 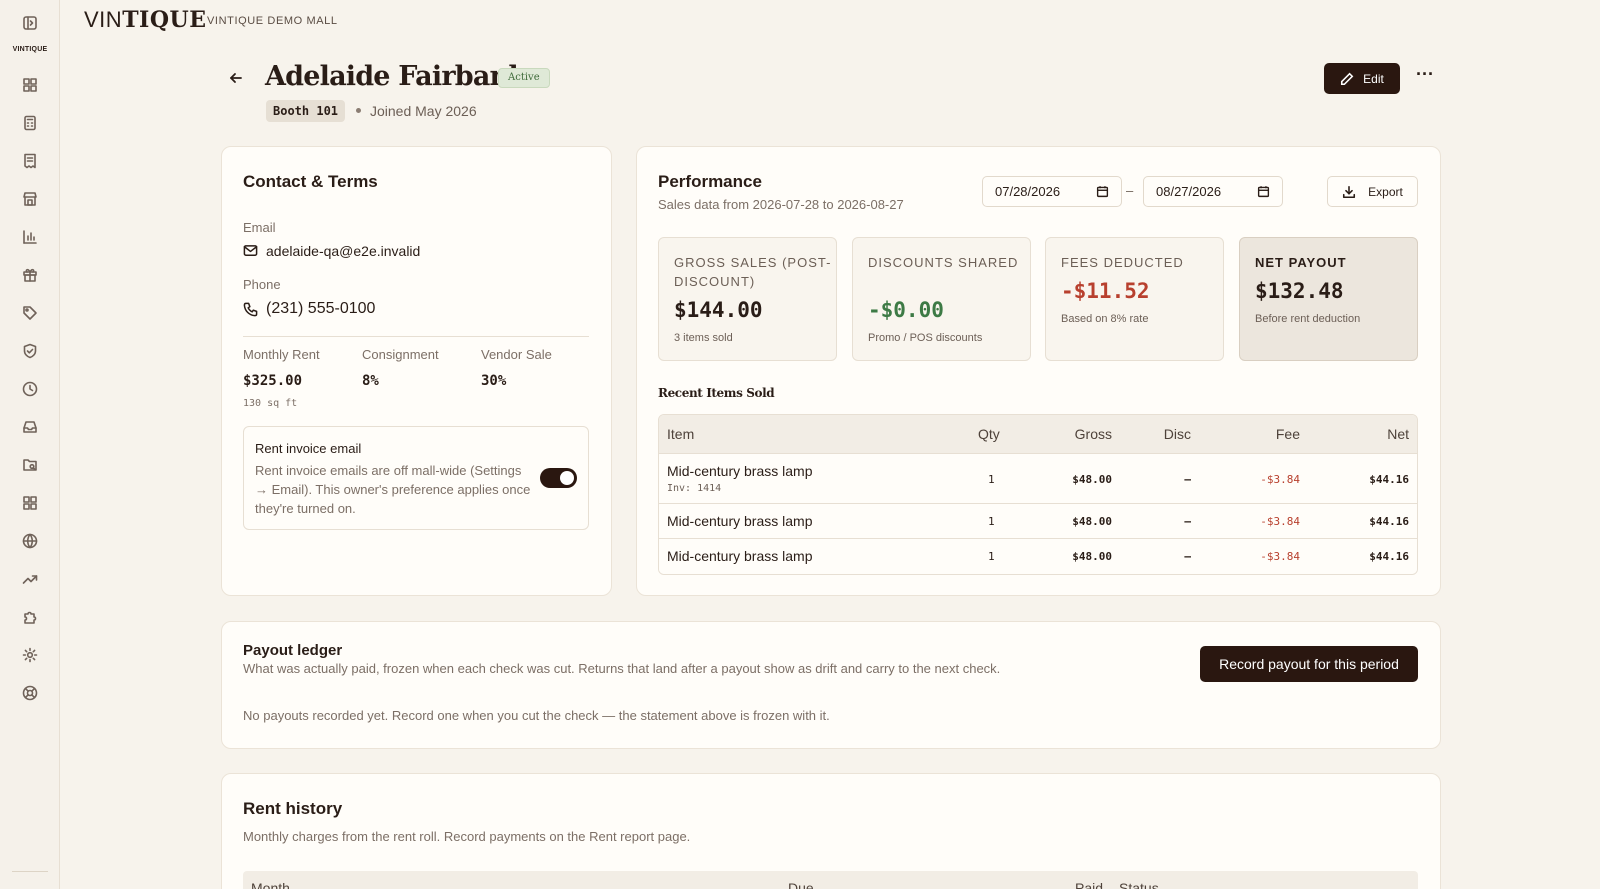 What do you see at coordinates (524, 78) in the screenshot?
I see `status-badge: Active` at bounding box center [524, 78].